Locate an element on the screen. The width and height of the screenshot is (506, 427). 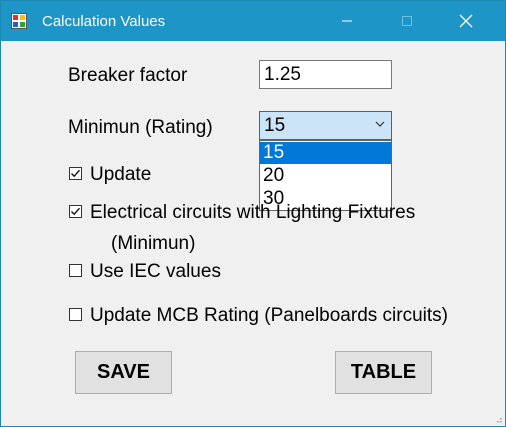
minimum-rating-label: Minimun (Rating) is located at coordinates (140, 127).